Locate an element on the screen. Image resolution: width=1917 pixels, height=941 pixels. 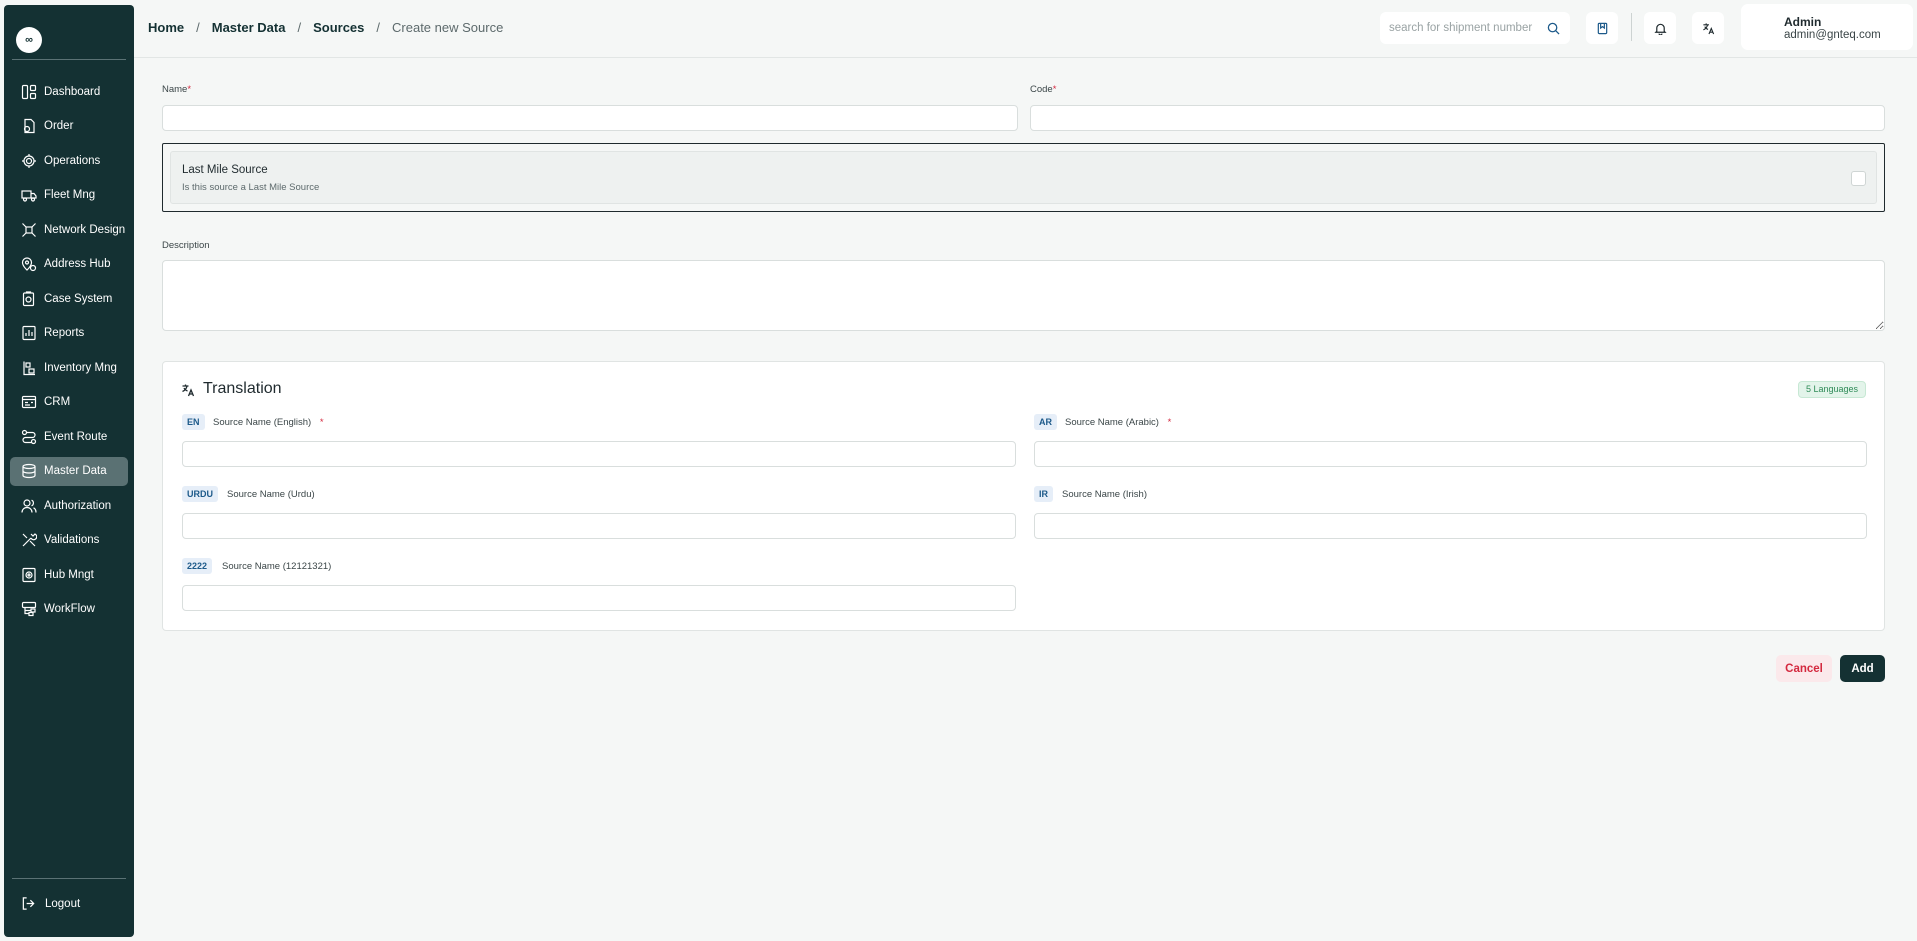
shipment-search-box is located at coordinates (1475, 28).